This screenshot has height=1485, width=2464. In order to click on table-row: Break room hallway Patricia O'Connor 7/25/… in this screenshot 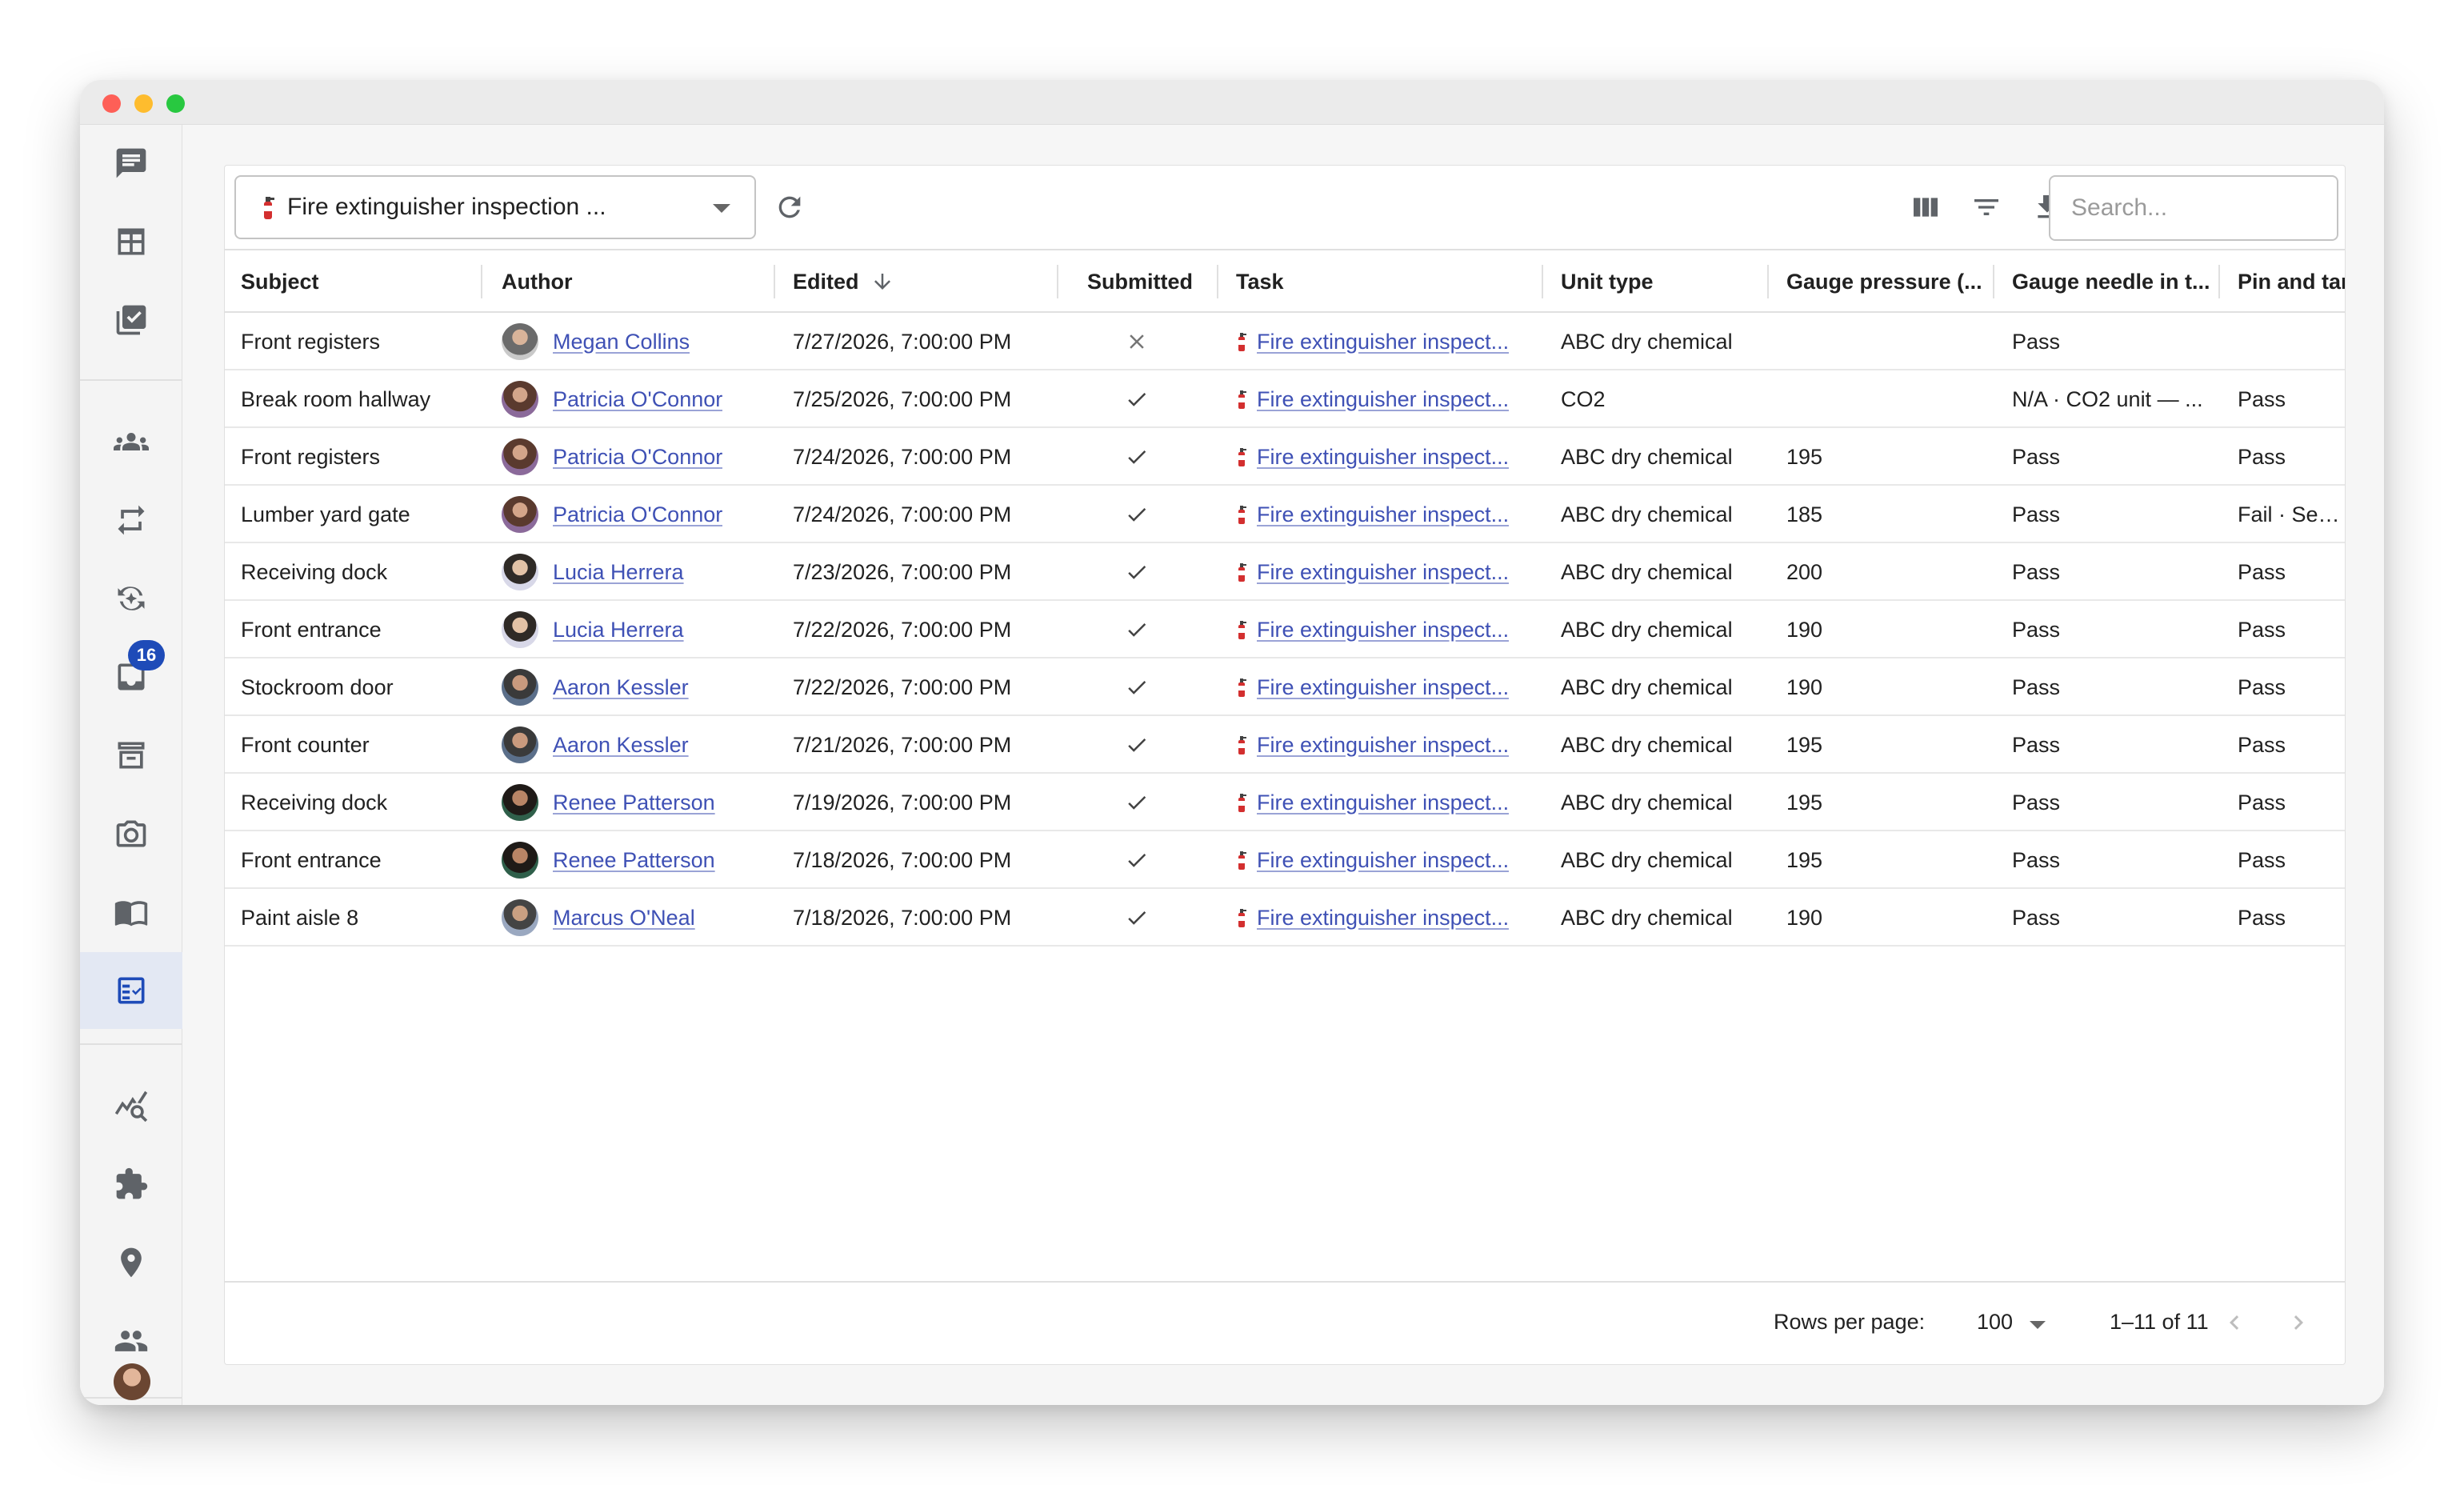, I will do `click(1285, 399)`.